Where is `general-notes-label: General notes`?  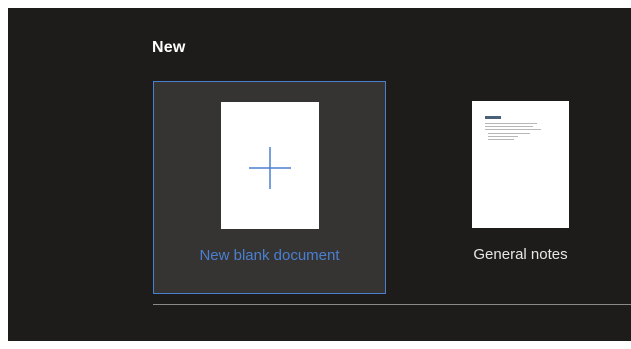
general-notes-label: General notes is located at coordinates (520, 254).